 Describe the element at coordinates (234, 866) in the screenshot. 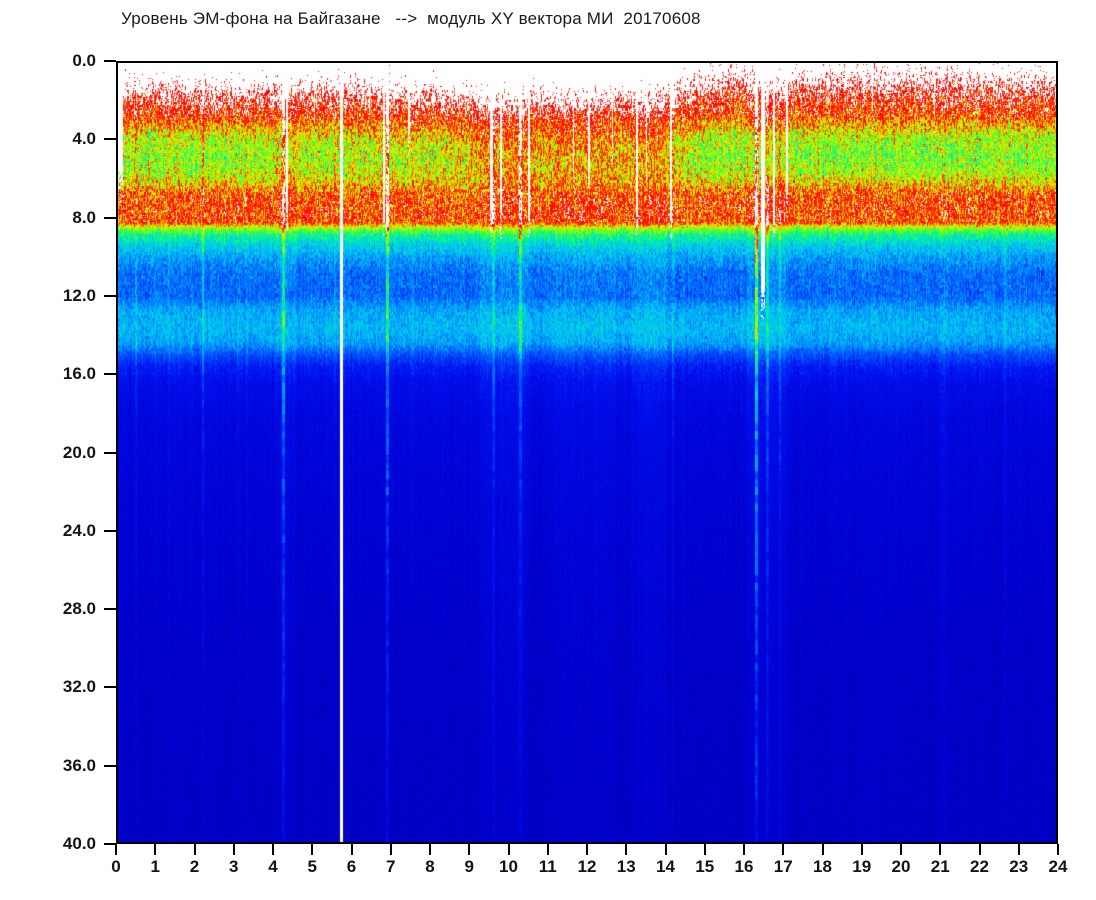

I see `x-tick-label: 3` at that location.